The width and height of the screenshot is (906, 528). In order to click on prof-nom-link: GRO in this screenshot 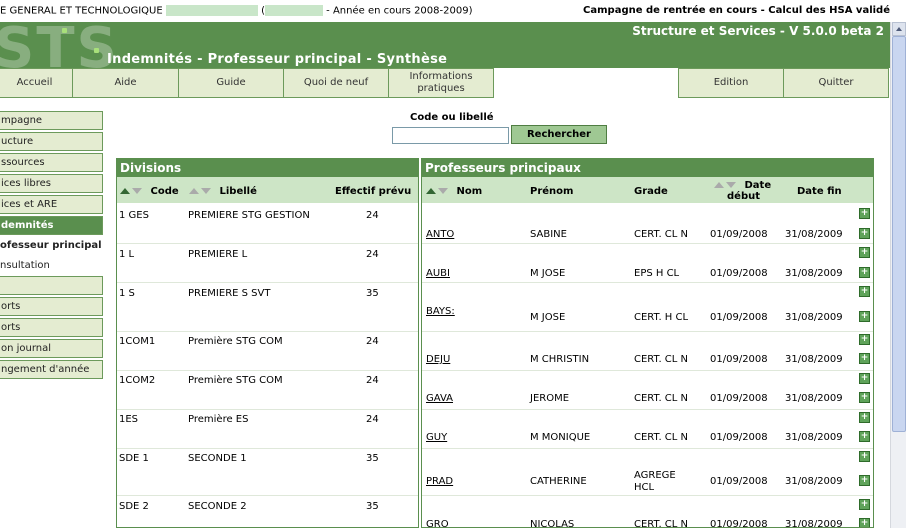, I will do `click(437, 523)`.